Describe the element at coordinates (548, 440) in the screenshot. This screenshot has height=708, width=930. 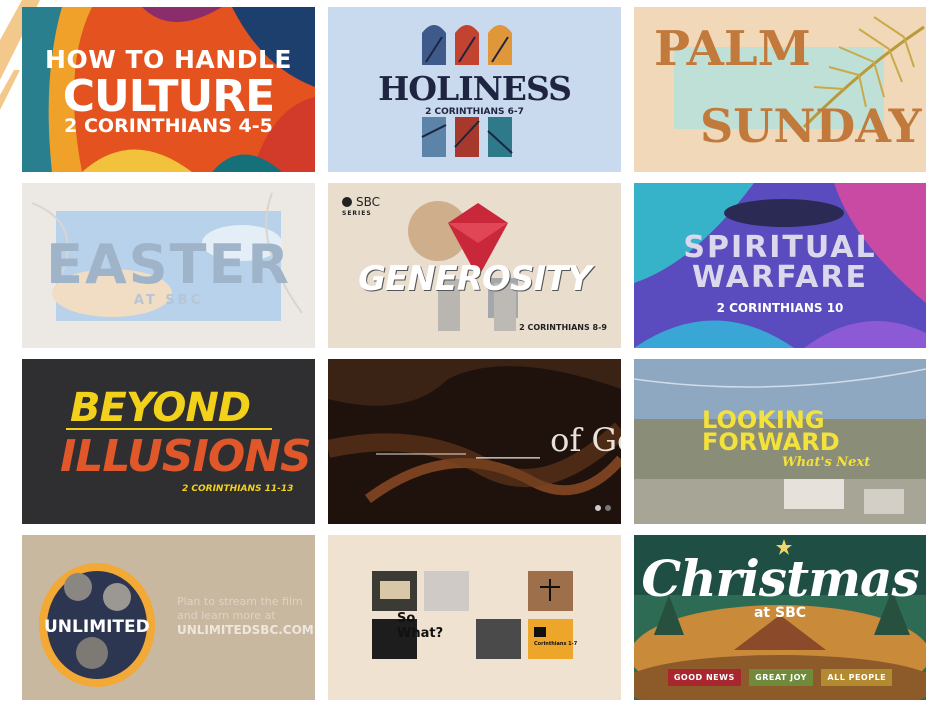
I see `tile-title: ____ of God` at that location.